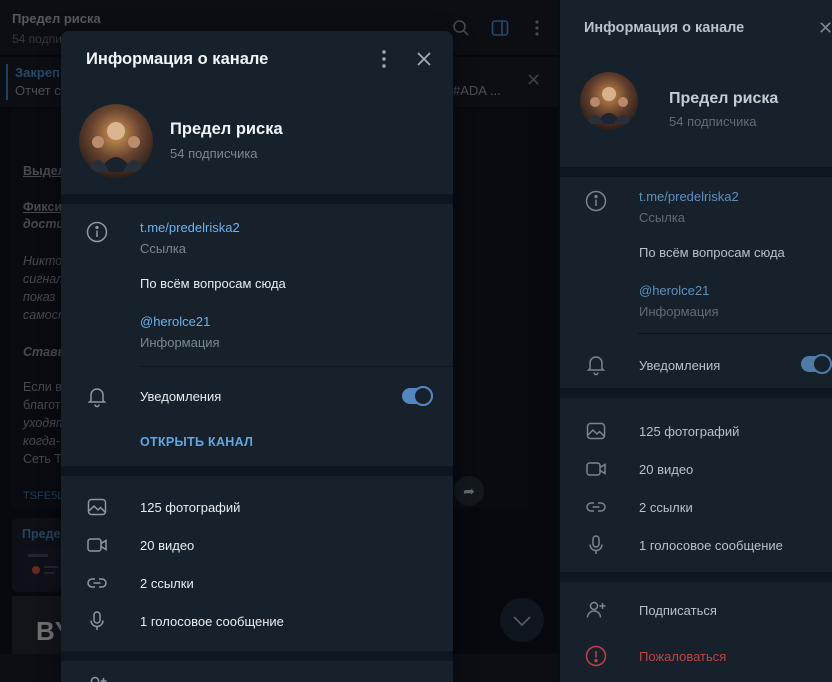 This screenshot has width=832, height=682. Describe the element at coordinates (678, 610) in the screenshot. I see `subscribe-button: Подписаться` at that location.